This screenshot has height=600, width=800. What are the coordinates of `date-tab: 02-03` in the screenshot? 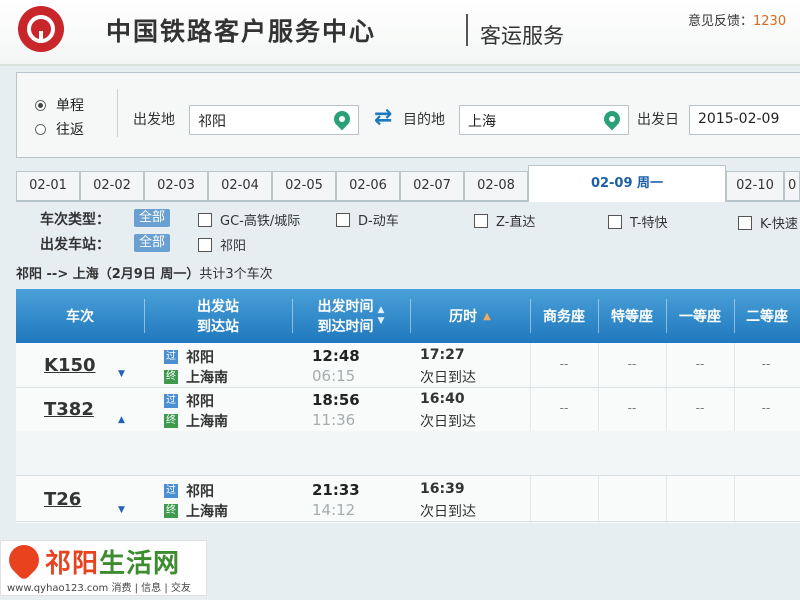 It's located at (176, 186).